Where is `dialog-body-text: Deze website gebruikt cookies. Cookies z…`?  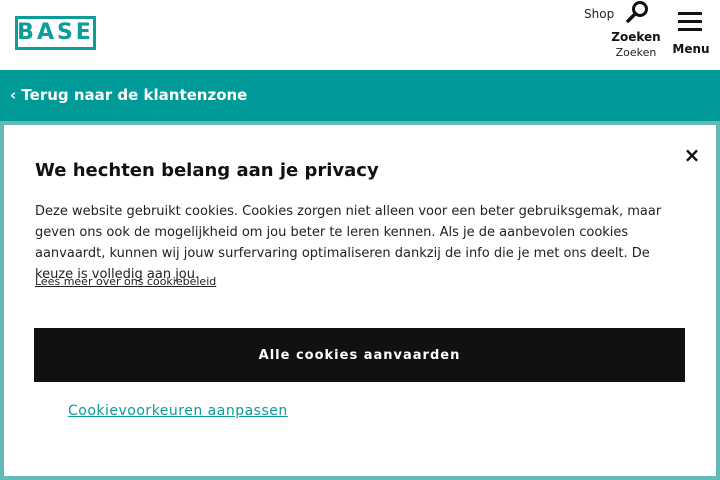 dialog-body-text: Deze website gebruikt cookies. Cookies z… is located at coordinates (348, 243).